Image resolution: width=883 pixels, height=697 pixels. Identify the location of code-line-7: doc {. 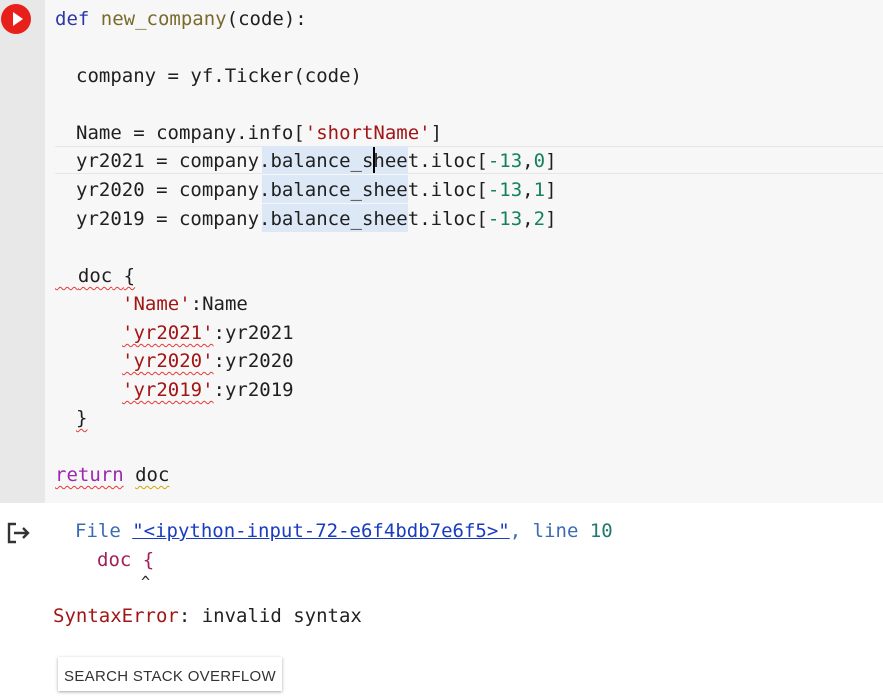
(106, 276).